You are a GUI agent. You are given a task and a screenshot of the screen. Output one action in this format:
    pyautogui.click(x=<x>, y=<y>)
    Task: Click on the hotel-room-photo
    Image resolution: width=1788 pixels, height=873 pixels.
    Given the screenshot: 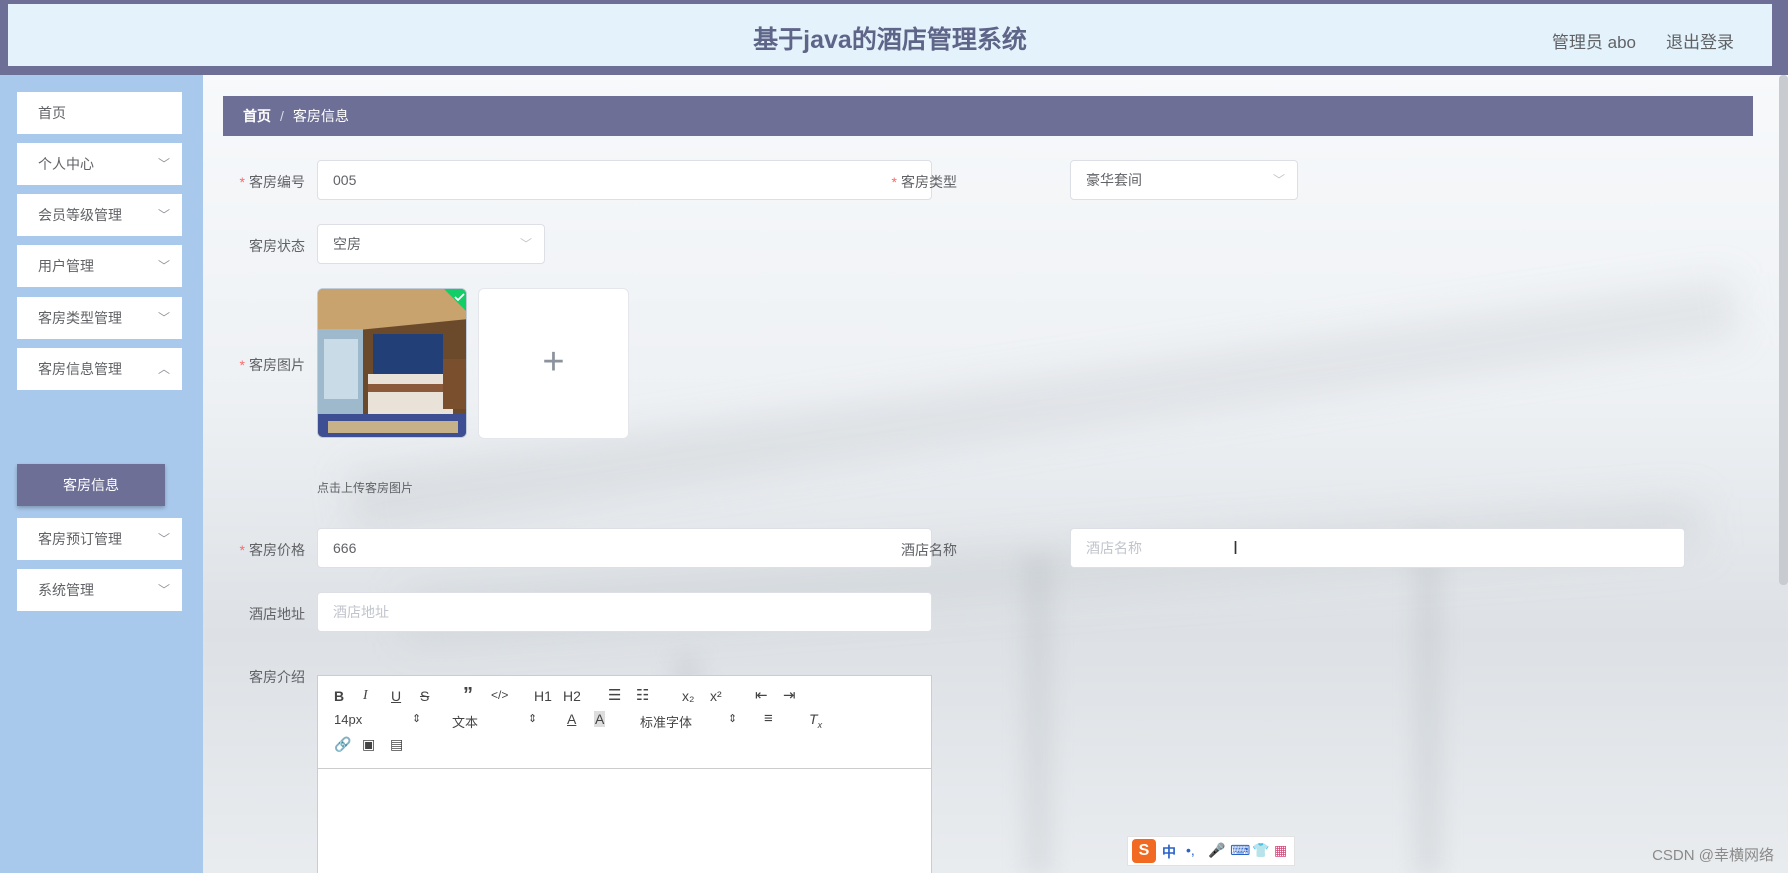 What is the action you would take?
    pyautogui.click(x=392, y=363)
    